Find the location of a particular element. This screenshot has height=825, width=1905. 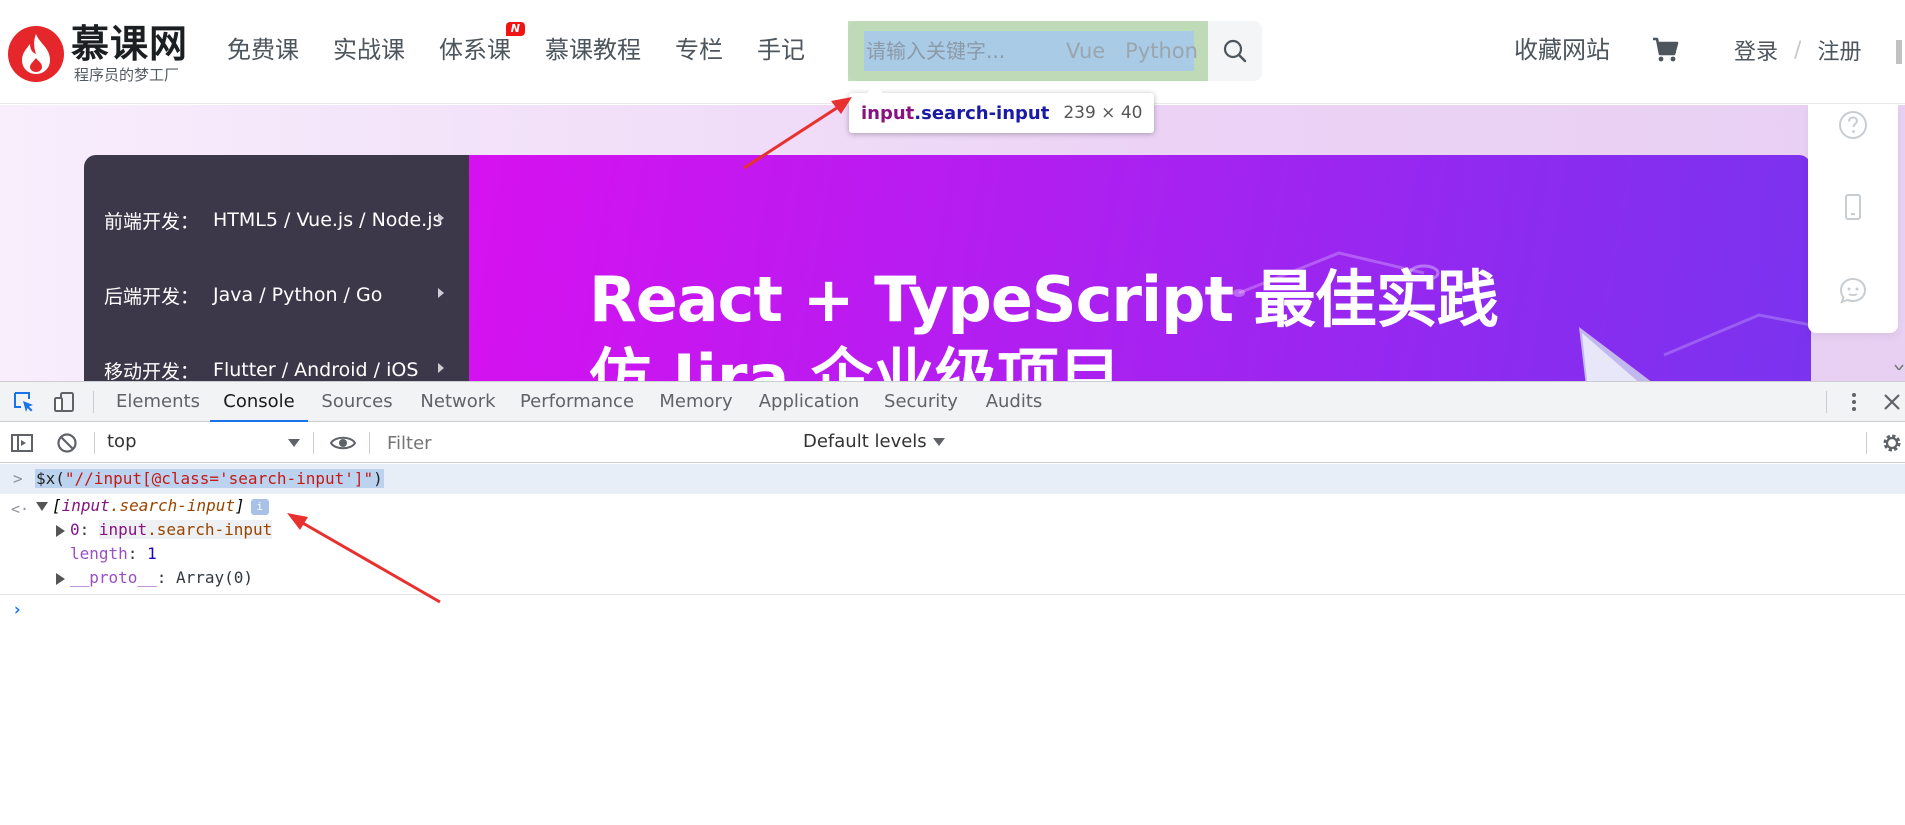

hot-tag-vue: Vue is located at coordinates (1085, 51).